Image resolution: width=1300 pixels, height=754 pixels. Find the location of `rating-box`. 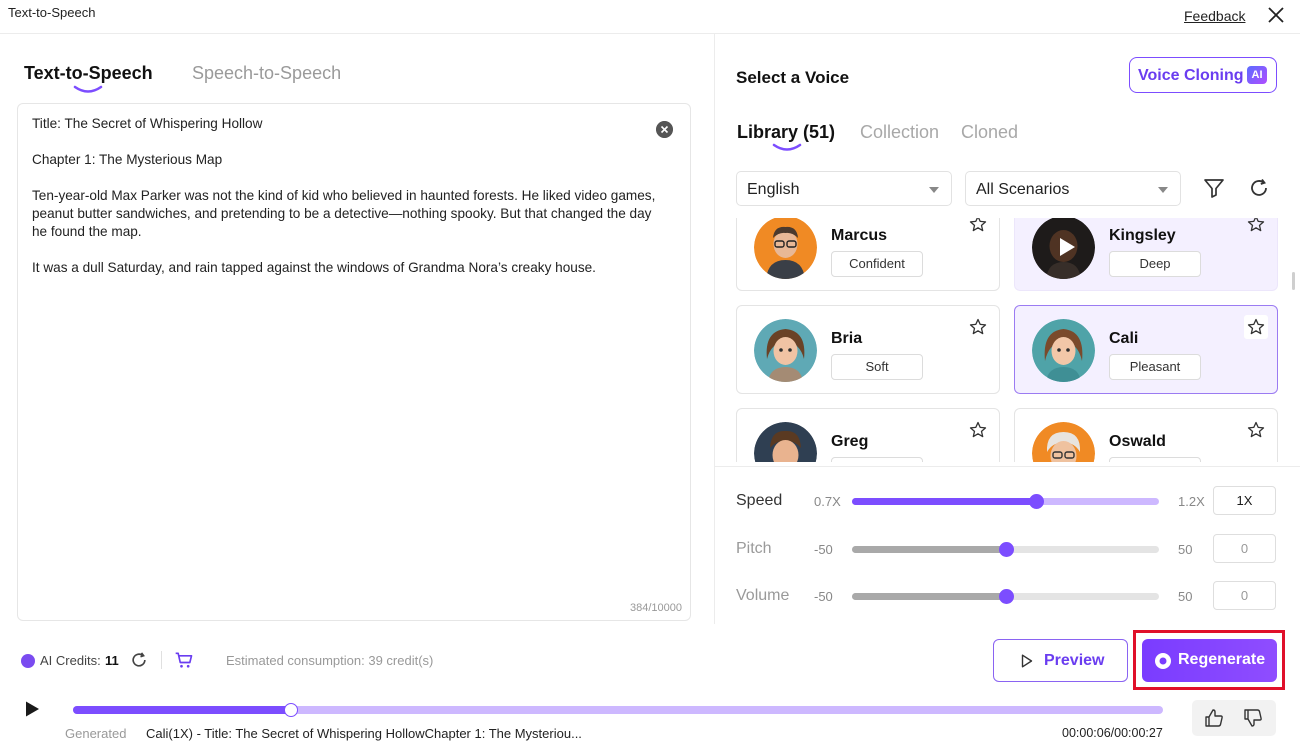

rating-box is located at coordinates (1234, 718).